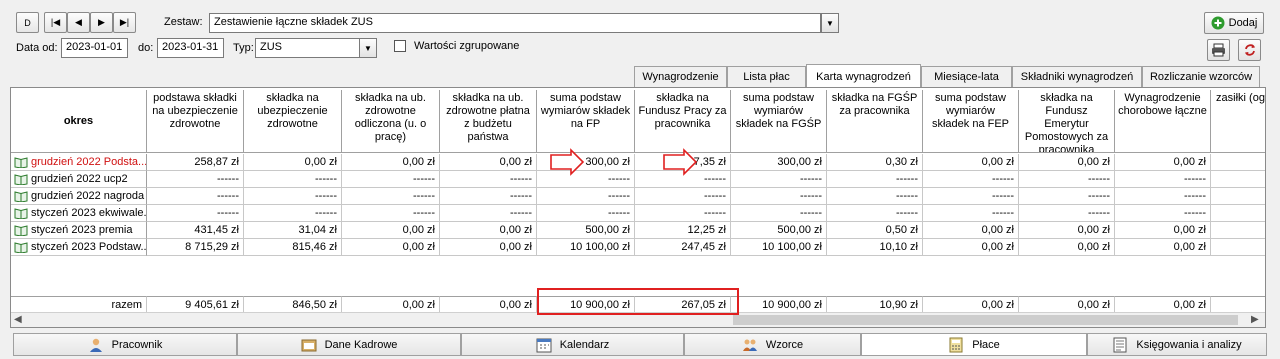 The image size is (1280, 359). What do you see at coordinates (638, 301) in the screenshot?
I see `highlight-box` at bounding box center [638, 301].